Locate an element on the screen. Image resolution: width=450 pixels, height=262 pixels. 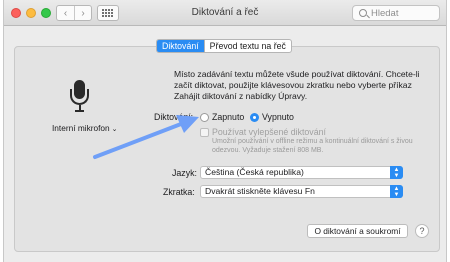
microphone-label: Interní mikrofon is located at coordinates (81, 128).